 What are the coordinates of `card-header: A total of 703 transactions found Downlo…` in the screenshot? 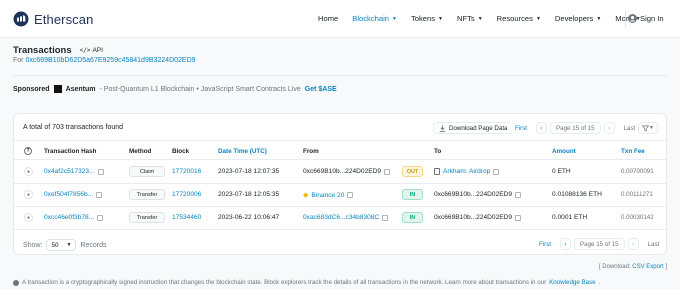 It's located at (340, 127).